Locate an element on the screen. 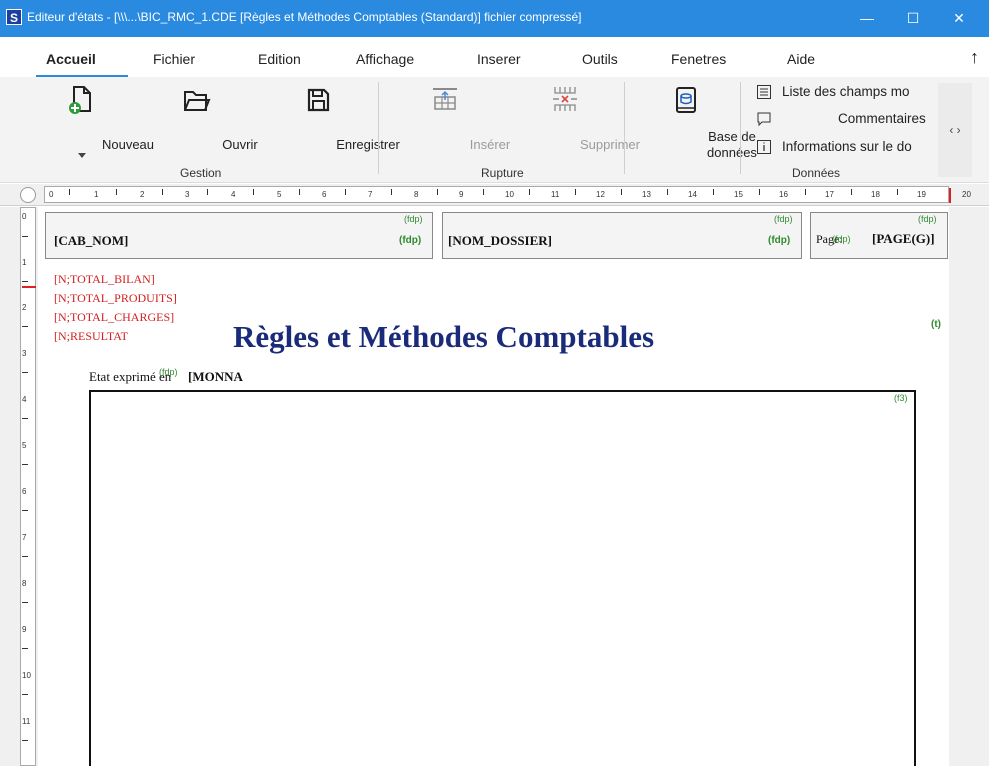 This screenshot has height=766, width=989. field-list-icon is located at coordinates (764, 92).